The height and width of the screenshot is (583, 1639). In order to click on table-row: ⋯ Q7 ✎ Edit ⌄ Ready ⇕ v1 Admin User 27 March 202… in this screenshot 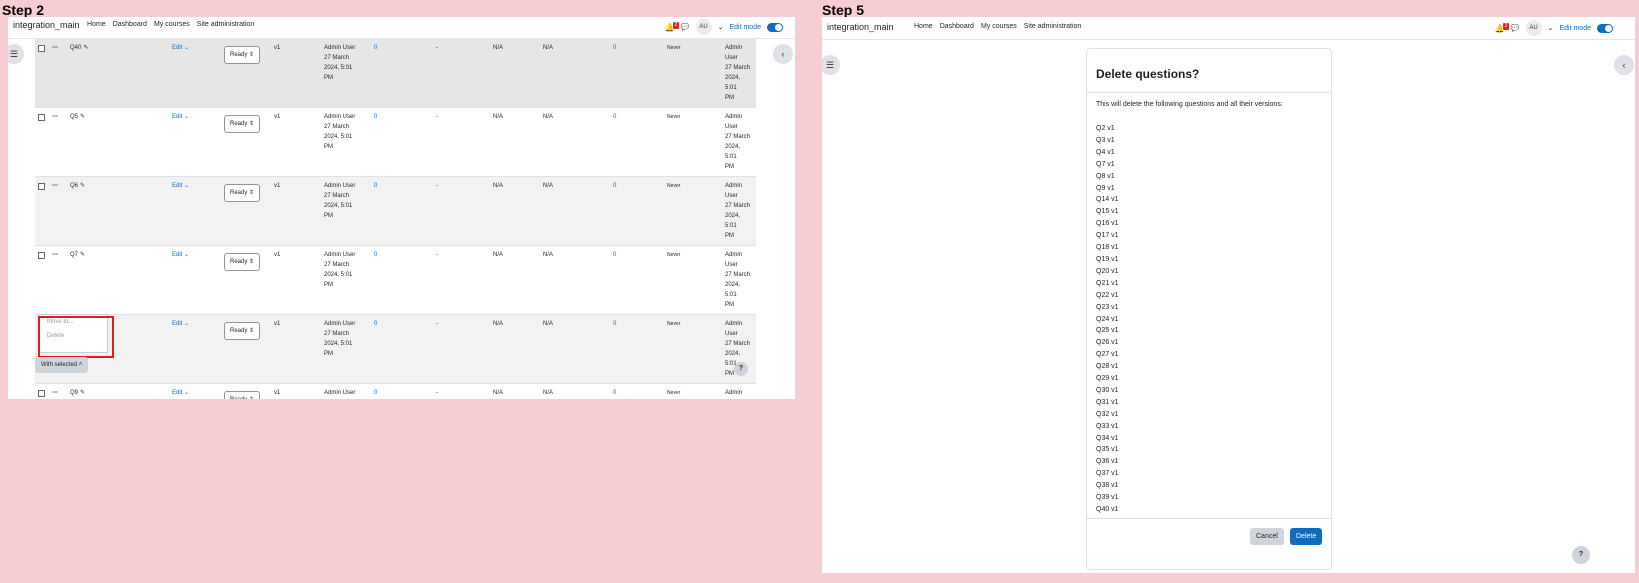, I will do `click(395, 280)`.